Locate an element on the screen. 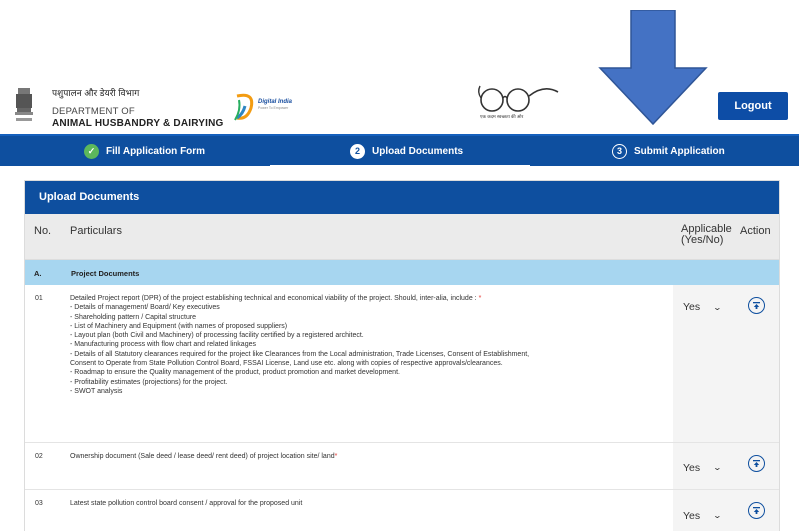 Image resolution: width=799 pixels, height=531 pixels. step-label: Upload Documents is located at coordinates (418, 151).